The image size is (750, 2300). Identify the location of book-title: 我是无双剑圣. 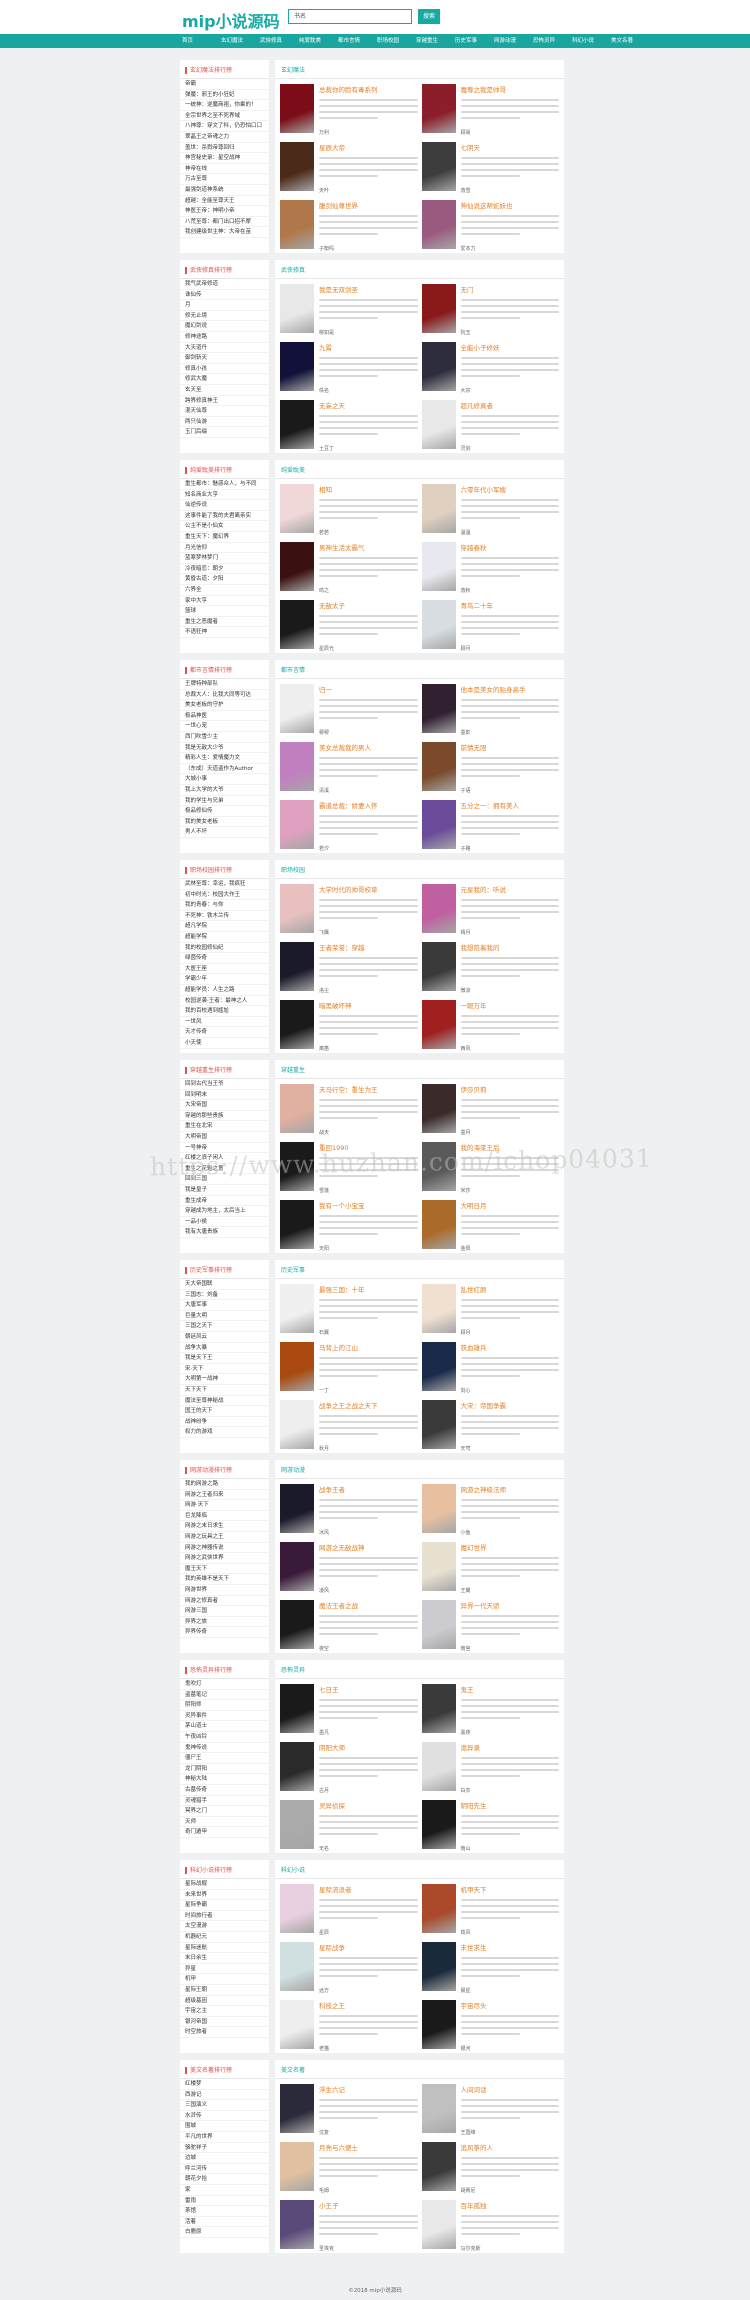
(368, 289).